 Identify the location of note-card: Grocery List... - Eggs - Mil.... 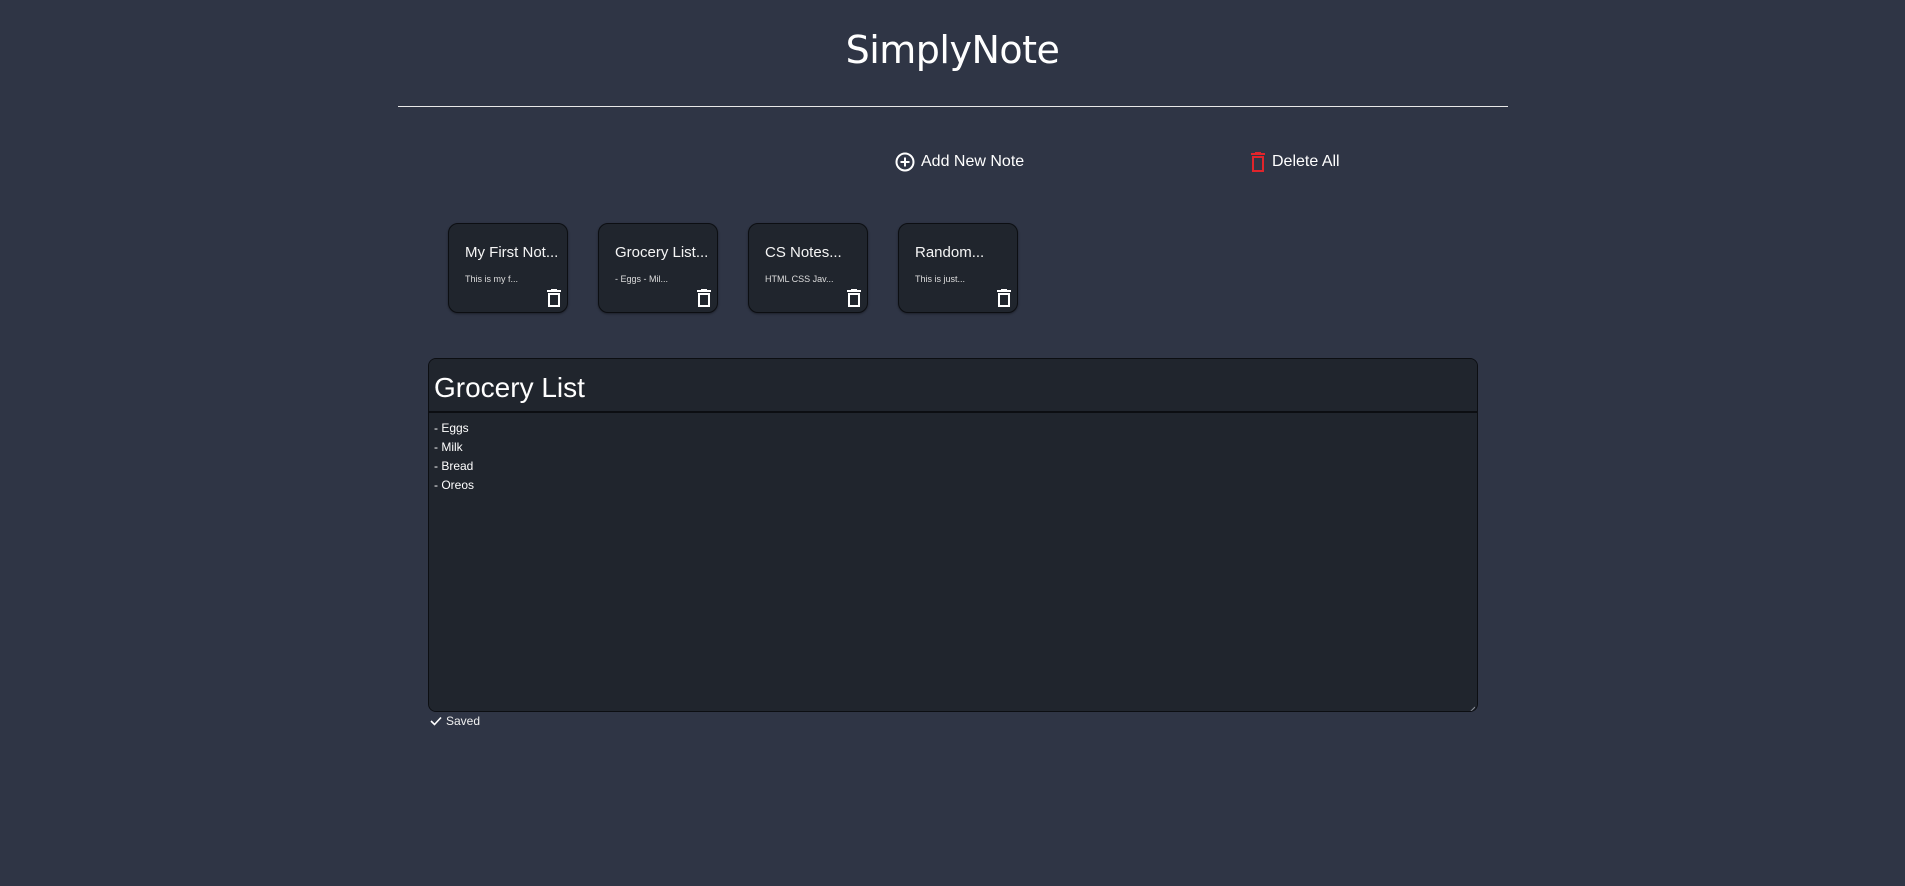
(658, 268).